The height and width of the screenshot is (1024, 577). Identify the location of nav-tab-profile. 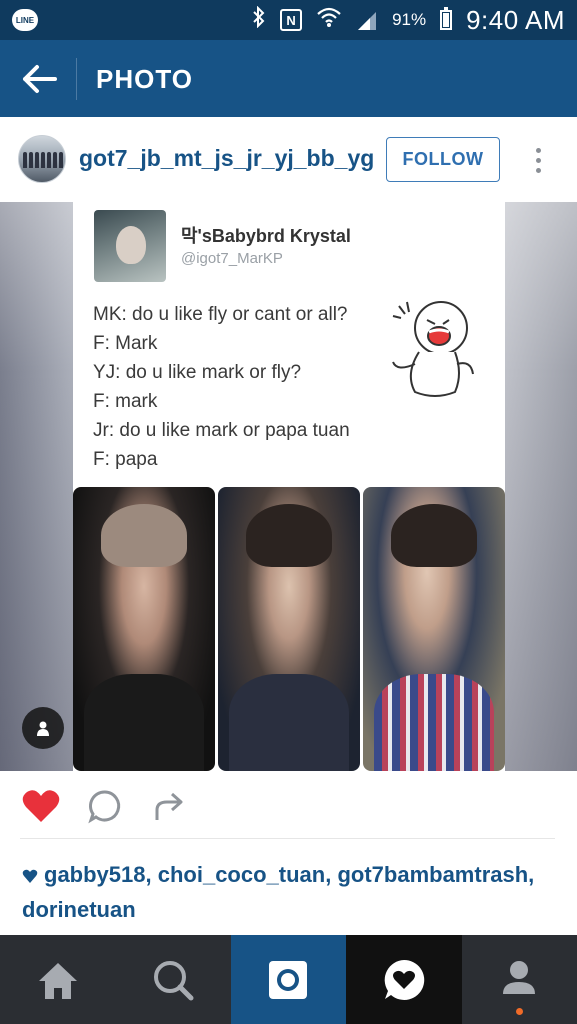
(519, 979).